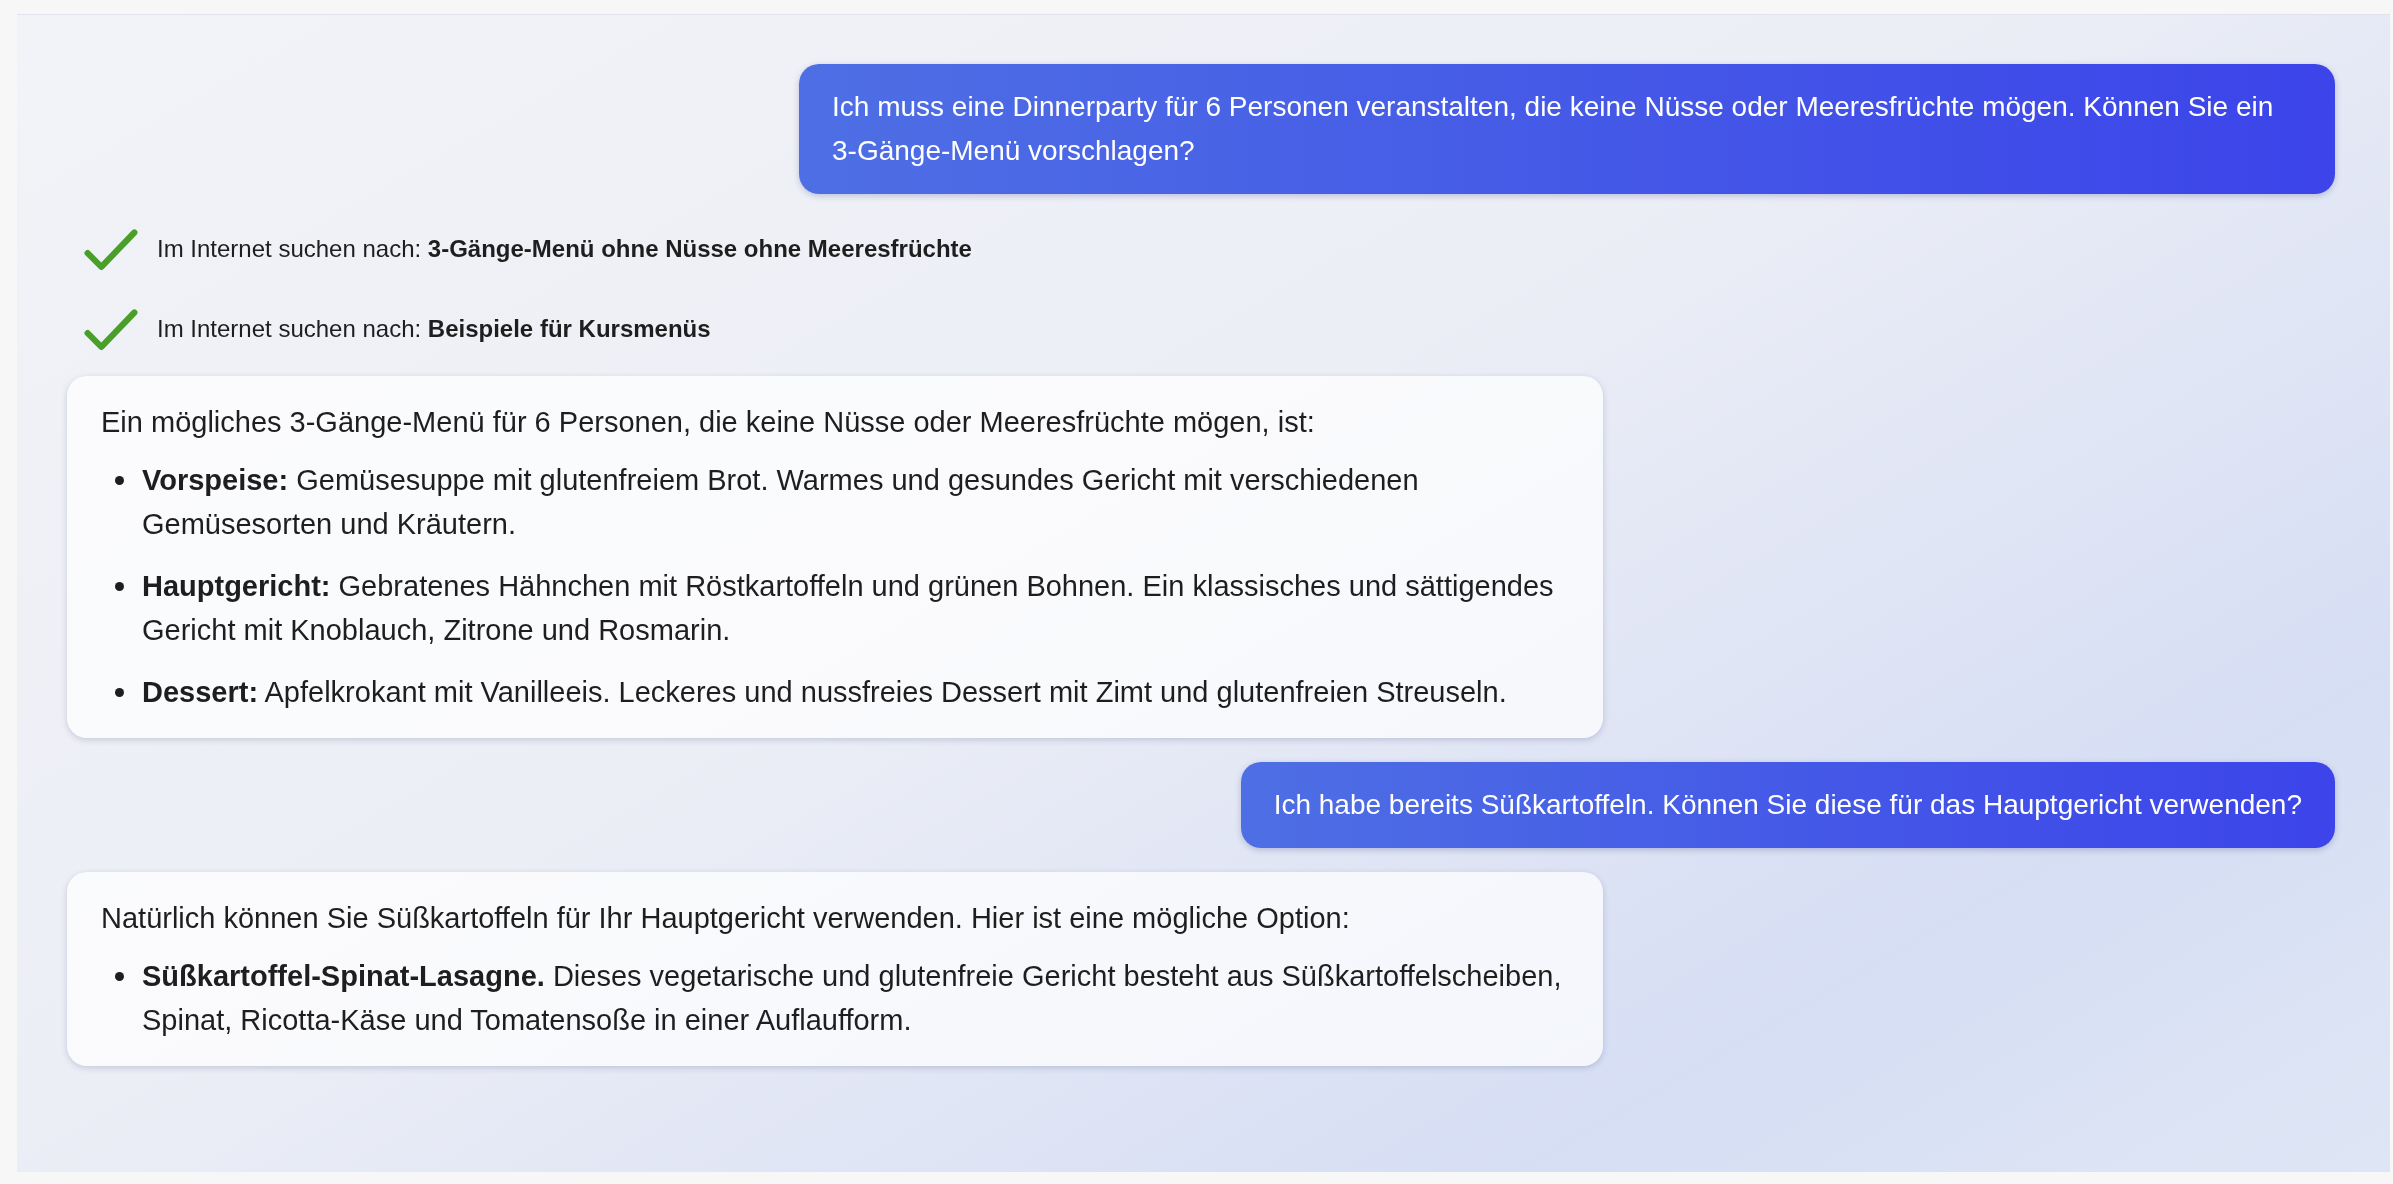  I want to click on message-text: Natürlich können Sie Süßkartoffeln für Ihr Hauptgericht verwenden. Hier ist eine mögliche Option:, so click(726, 918).